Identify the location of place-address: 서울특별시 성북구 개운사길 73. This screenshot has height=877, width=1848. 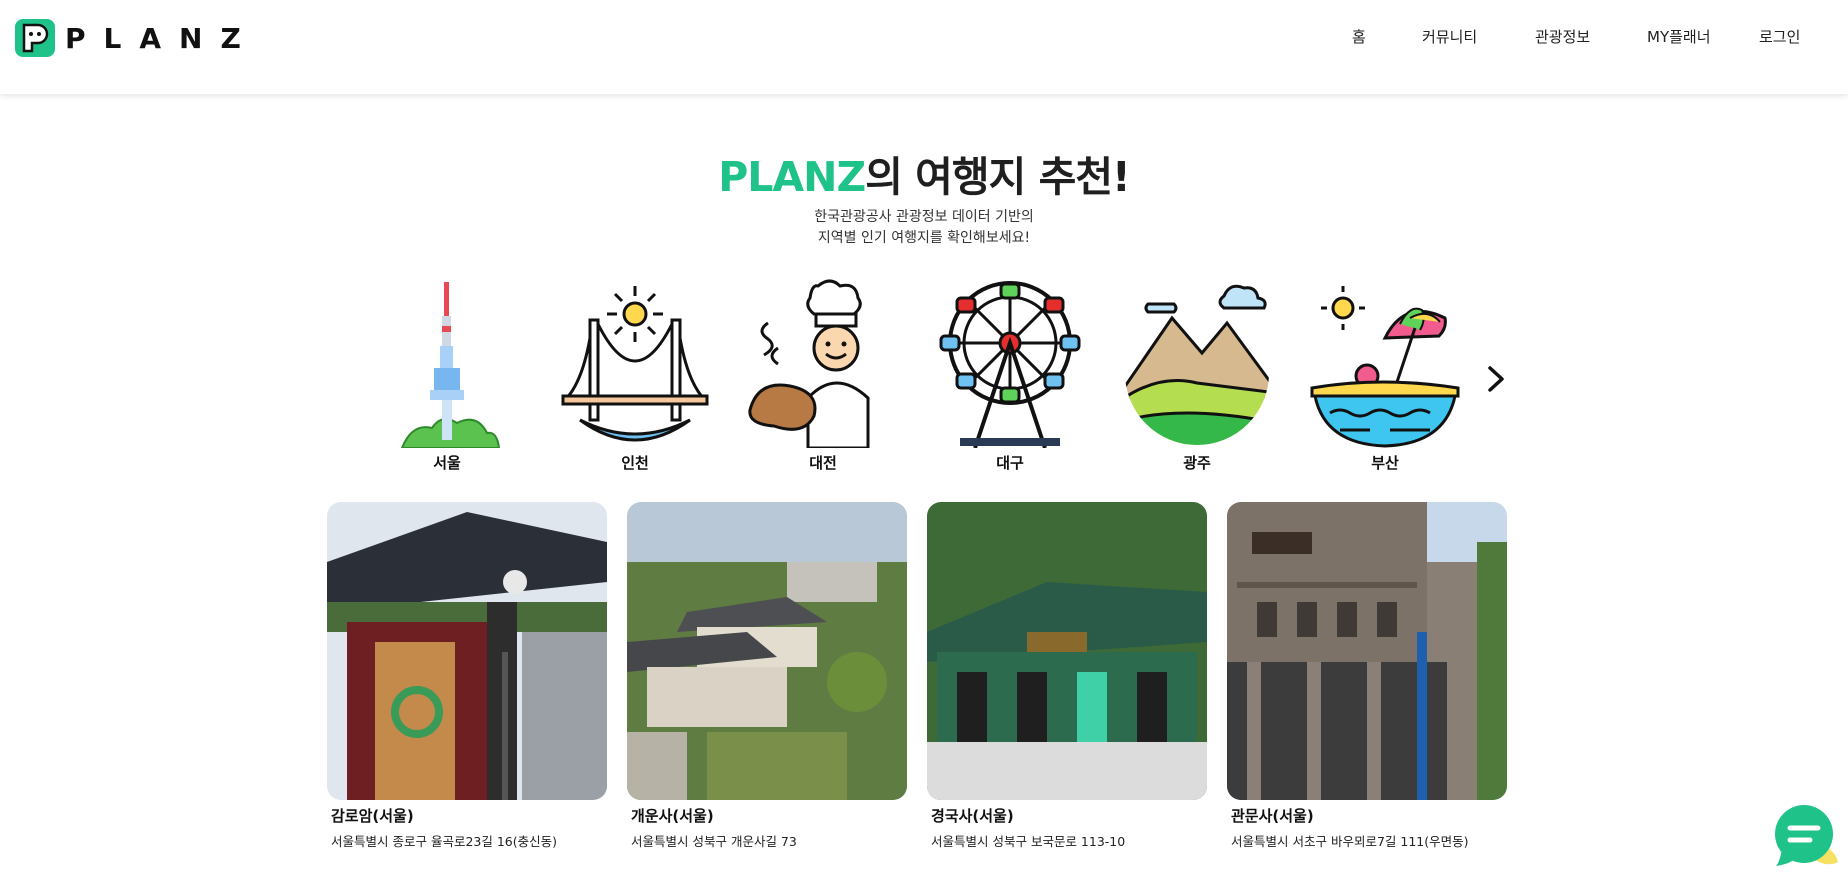
(714, 841).